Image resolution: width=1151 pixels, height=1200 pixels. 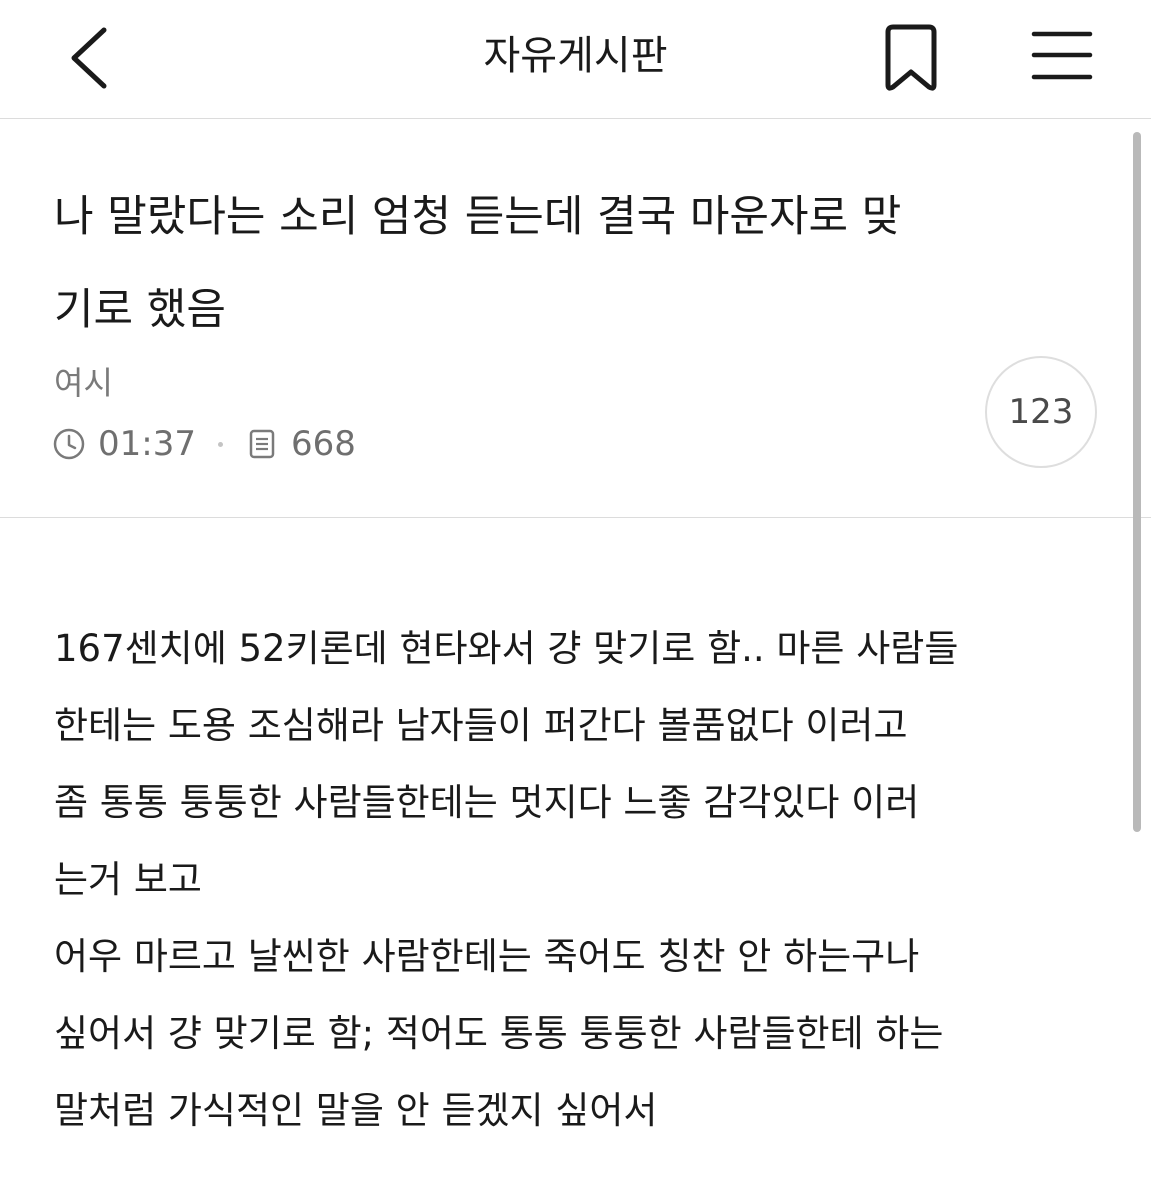 I want to click on document-icon, so click(x=262, y=444).